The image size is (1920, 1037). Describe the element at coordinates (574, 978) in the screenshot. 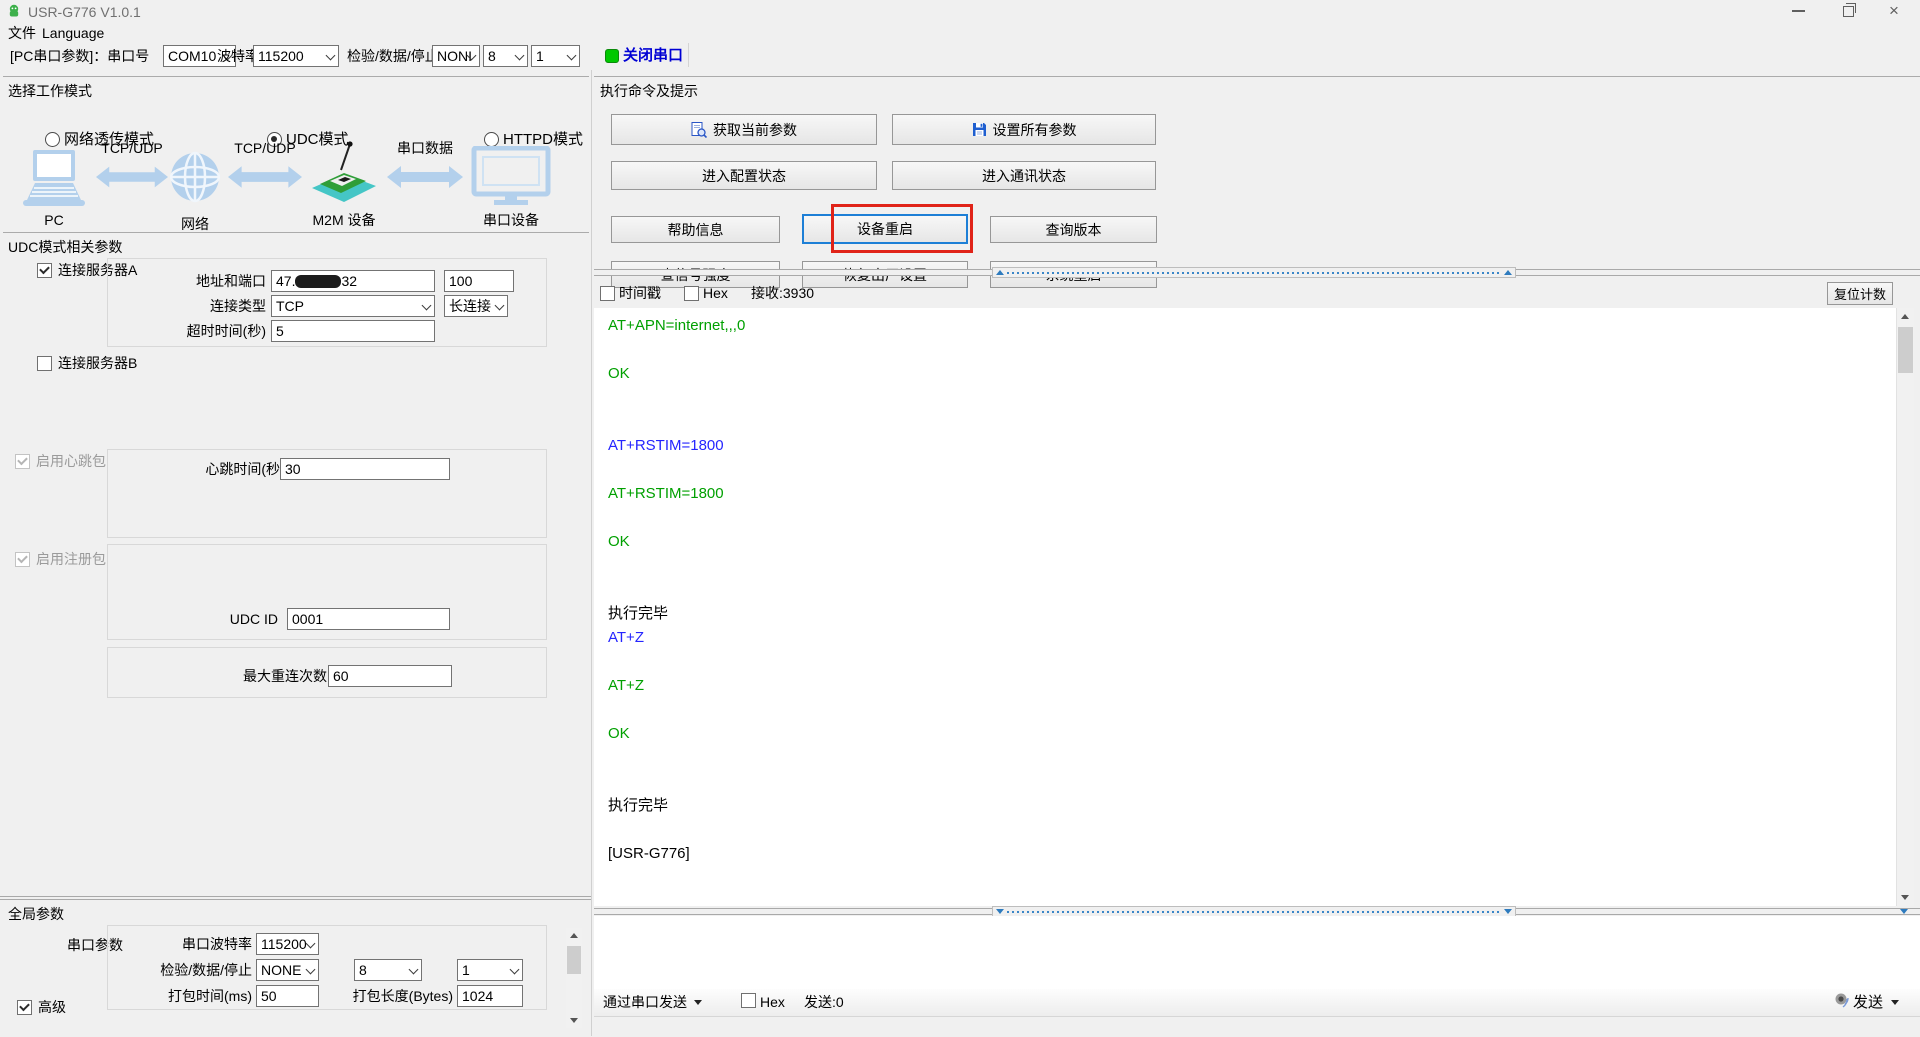

I see `left-scrollbar` at that location.